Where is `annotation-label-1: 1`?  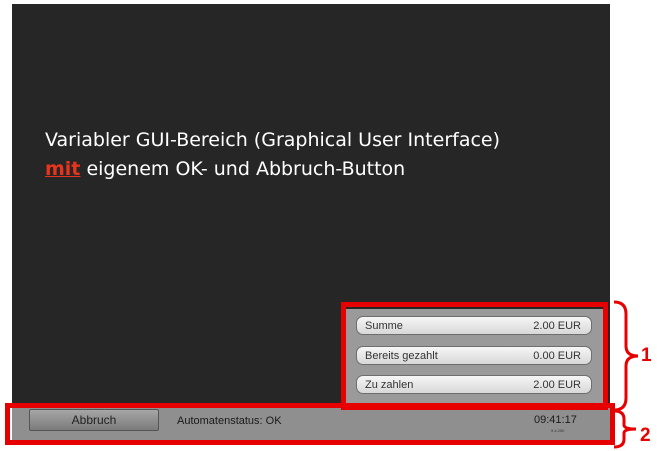 annotation-label-1: 1 is located at coordinates (646, 355).